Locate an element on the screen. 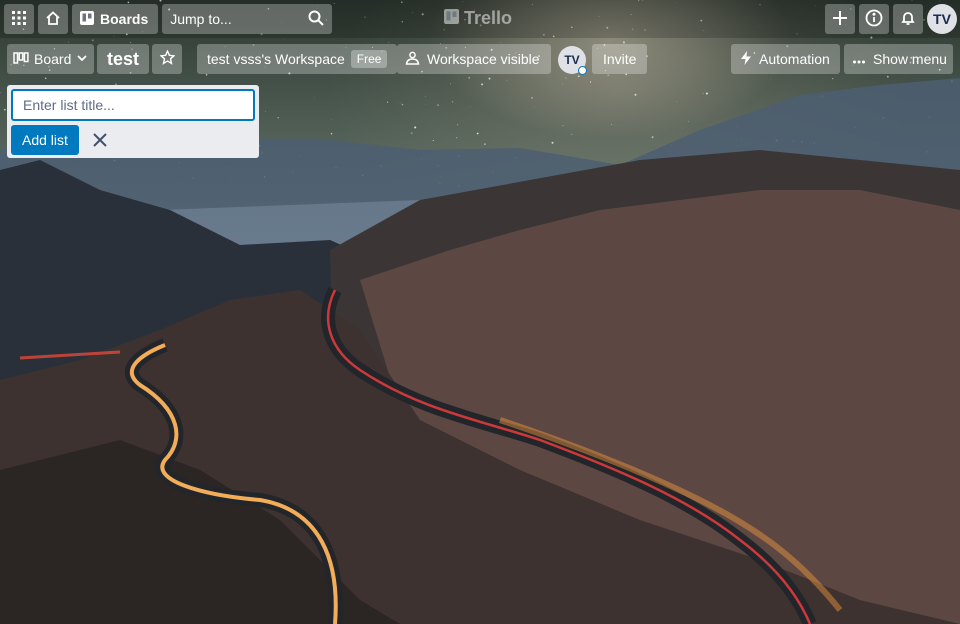  automation-label: Automation is located at coordinates (794, 59).